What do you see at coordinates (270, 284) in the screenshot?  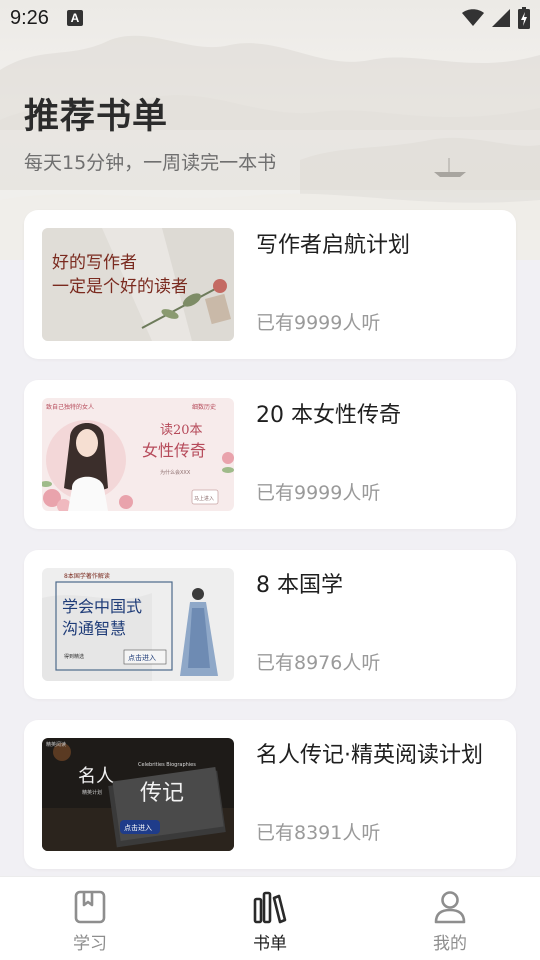 I see `book-card: 好的写作者 一定是个好的读者 写作者启航计划 已有9999人听` at bounding box center [270, 284].